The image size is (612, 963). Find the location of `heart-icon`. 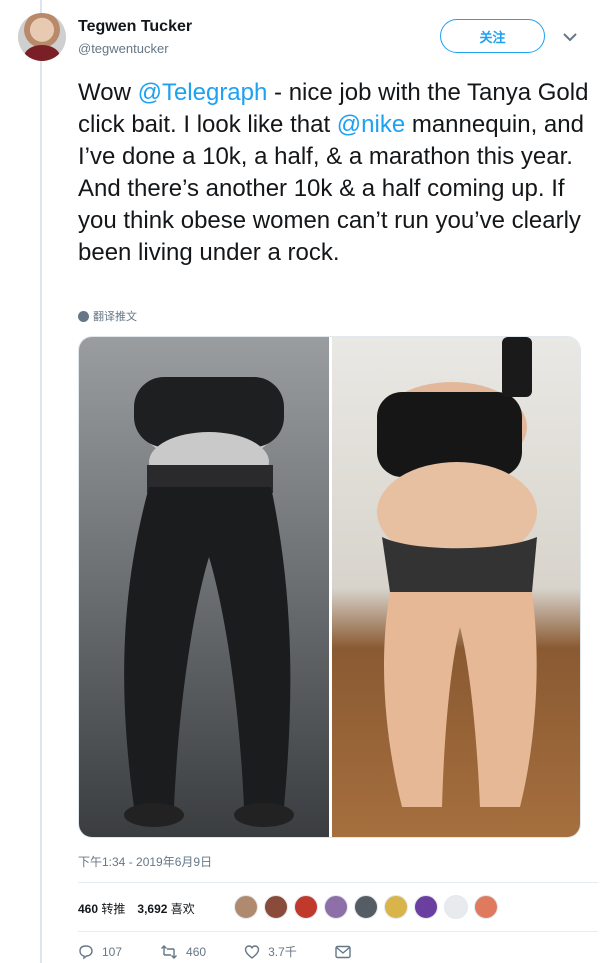

heart-icon is located at coordinates (252, 951).